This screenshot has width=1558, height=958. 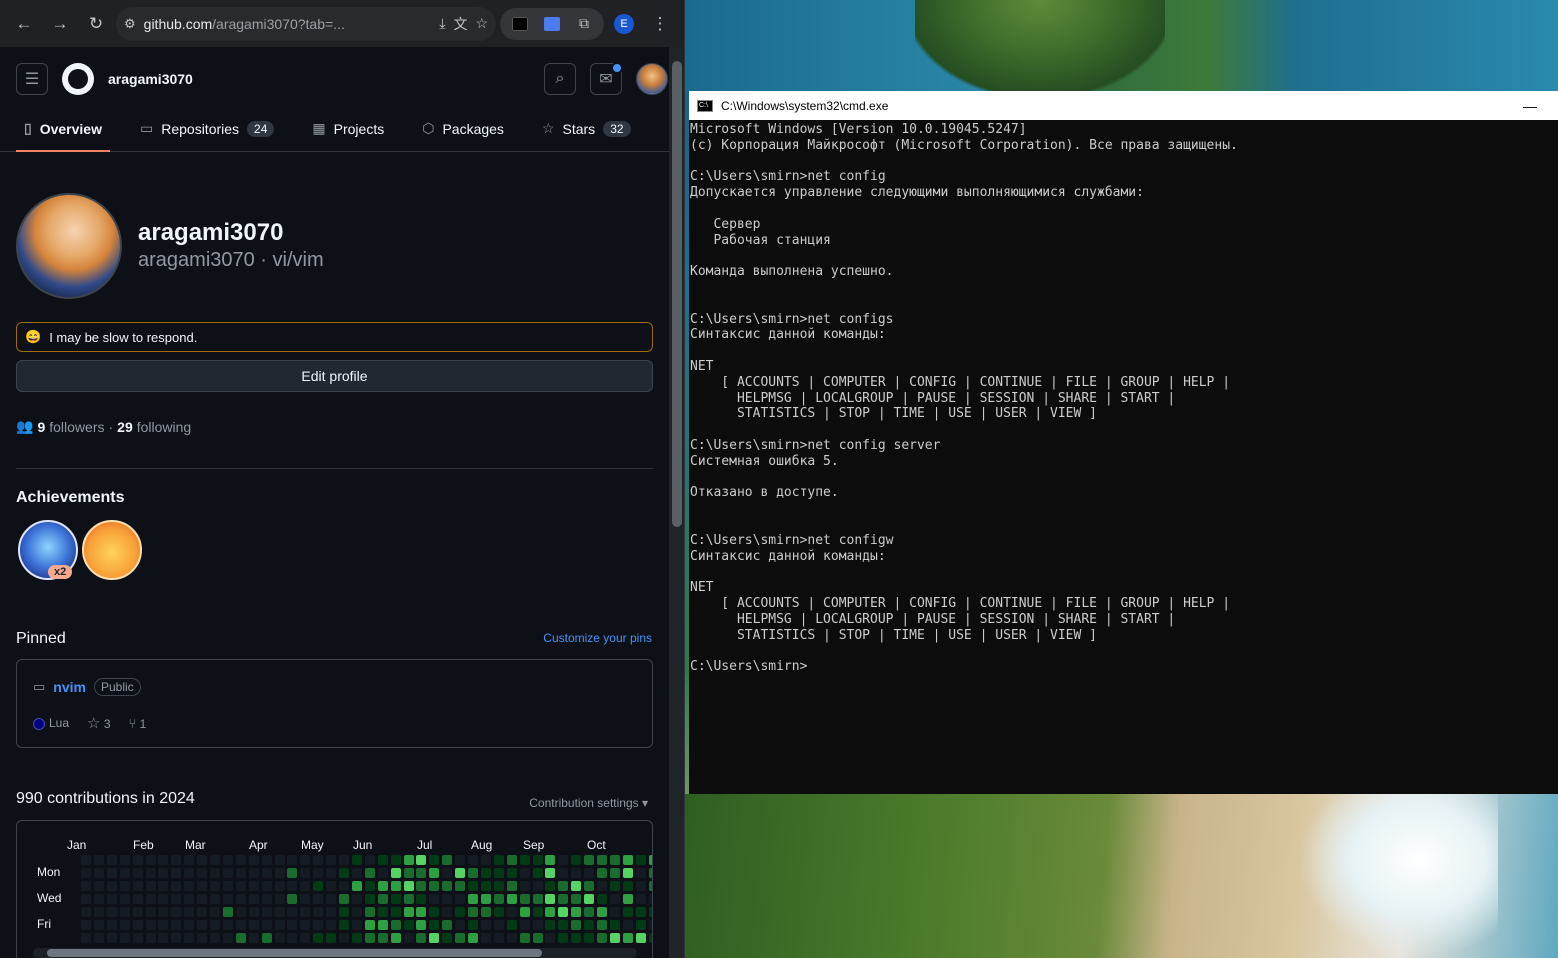 I want to click on profile-avatar-large, so click(x=69, y=246).